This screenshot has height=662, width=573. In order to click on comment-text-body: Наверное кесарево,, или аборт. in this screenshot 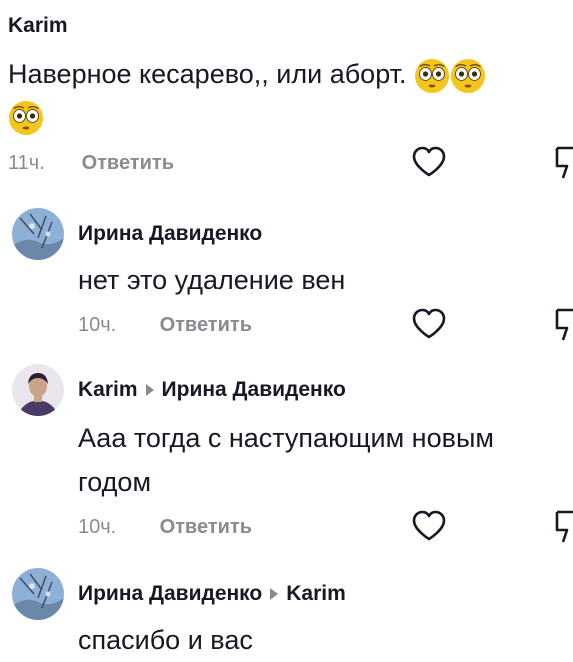, I will do `click(207, 74)`.